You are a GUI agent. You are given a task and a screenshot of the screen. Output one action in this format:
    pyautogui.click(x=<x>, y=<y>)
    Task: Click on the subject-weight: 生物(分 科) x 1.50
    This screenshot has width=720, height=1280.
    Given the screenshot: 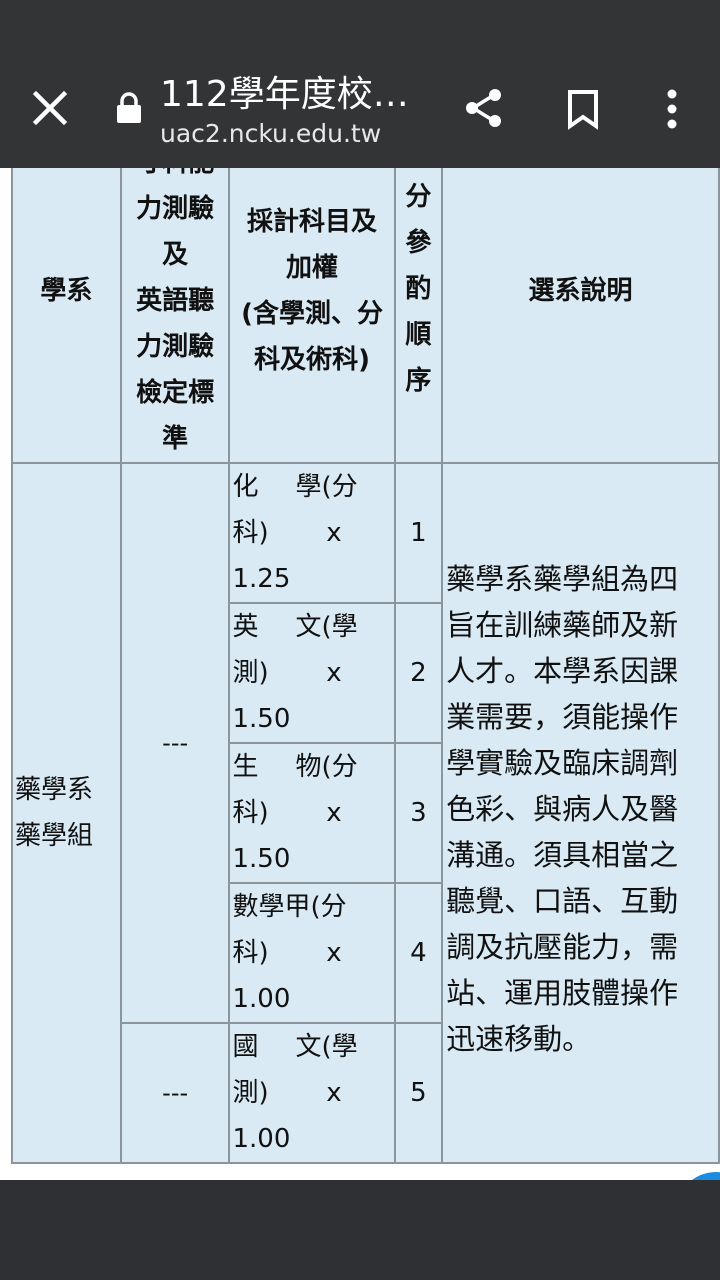 What is the action you would take?
    pyautogui.click(x=312, y=813)
    